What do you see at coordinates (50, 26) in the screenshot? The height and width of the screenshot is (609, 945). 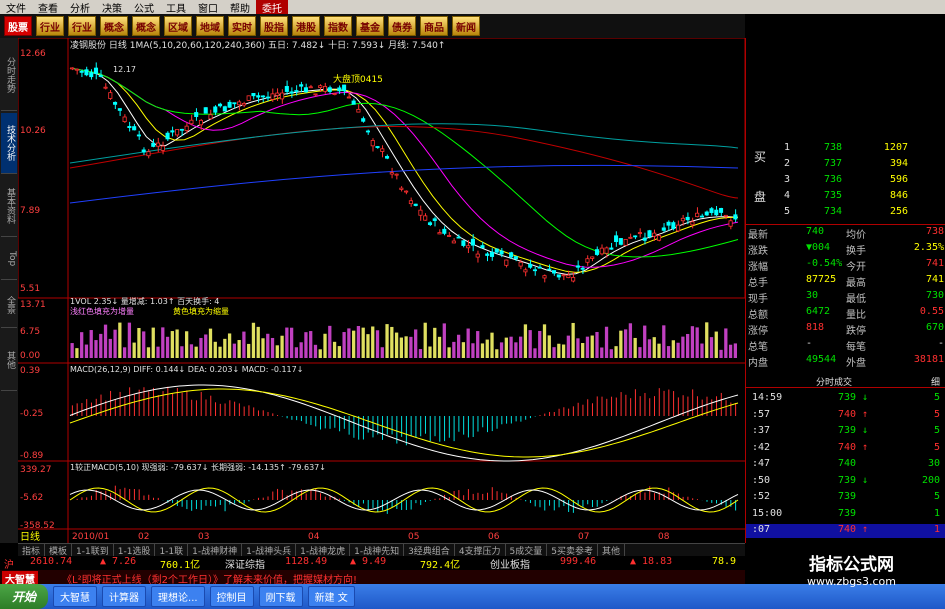 I see `toolbar-button-1: 行业` at bounding box center [50, 26].